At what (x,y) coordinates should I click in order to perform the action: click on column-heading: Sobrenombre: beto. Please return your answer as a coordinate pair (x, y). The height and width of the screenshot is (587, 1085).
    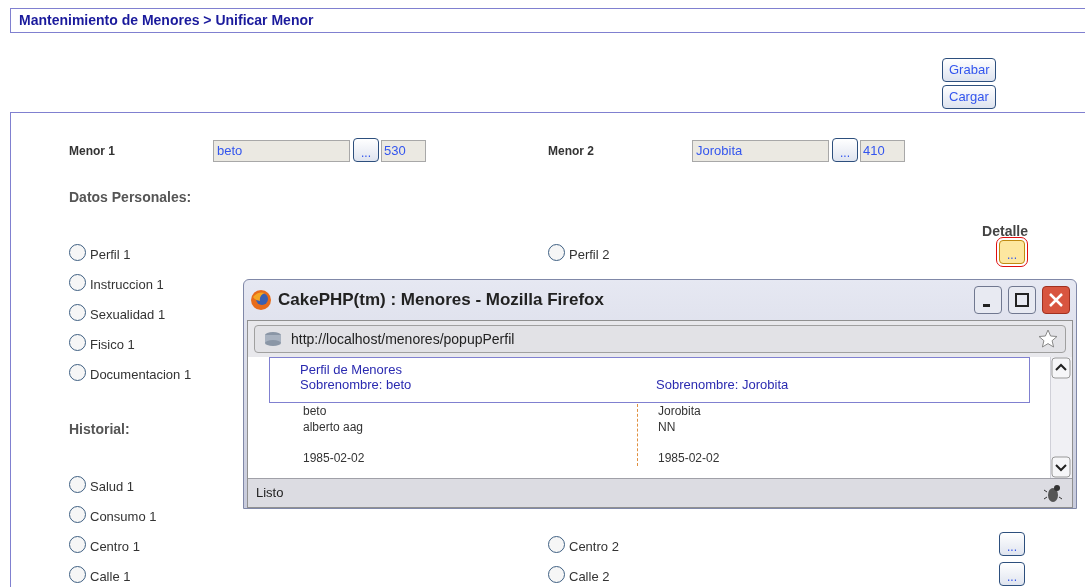
    Looking at the image, I should click on (356, 384).